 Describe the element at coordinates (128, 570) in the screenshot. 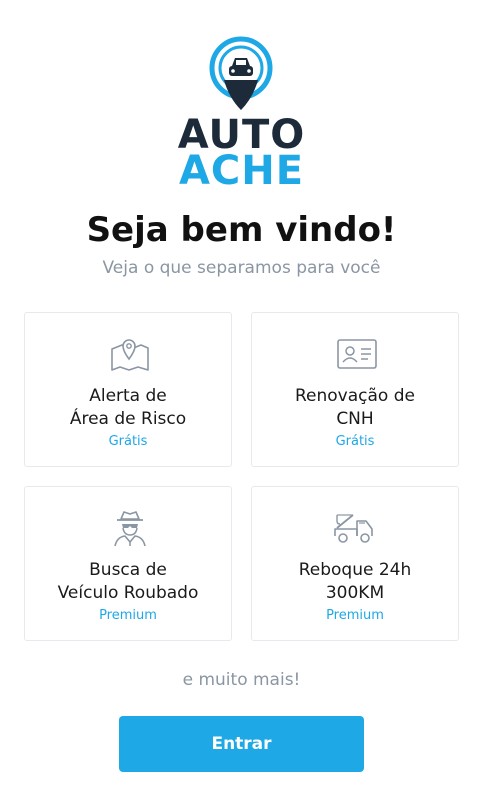

I see `feature-title-line1: Busca de` at that location.